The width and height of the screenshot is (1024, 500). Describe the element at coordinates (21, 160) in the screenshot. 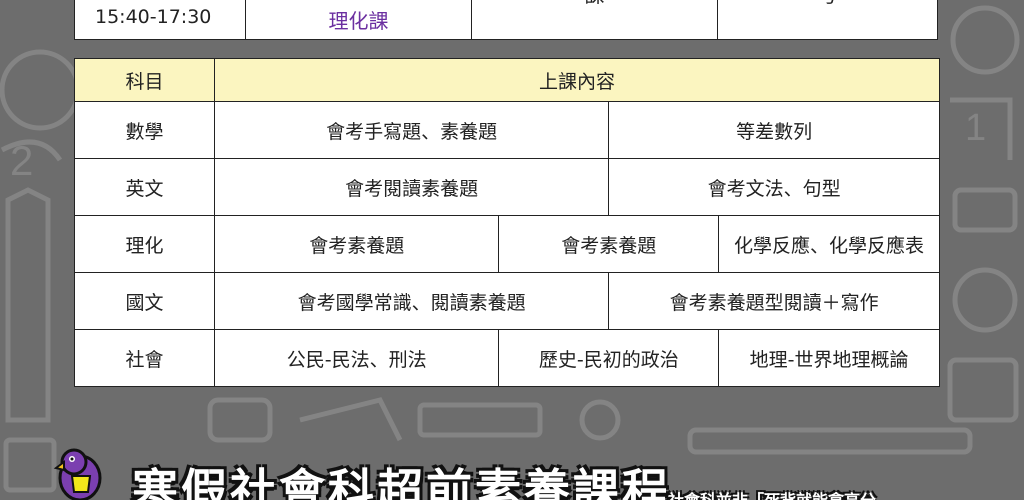

I see `svg-text: 2` at that location.